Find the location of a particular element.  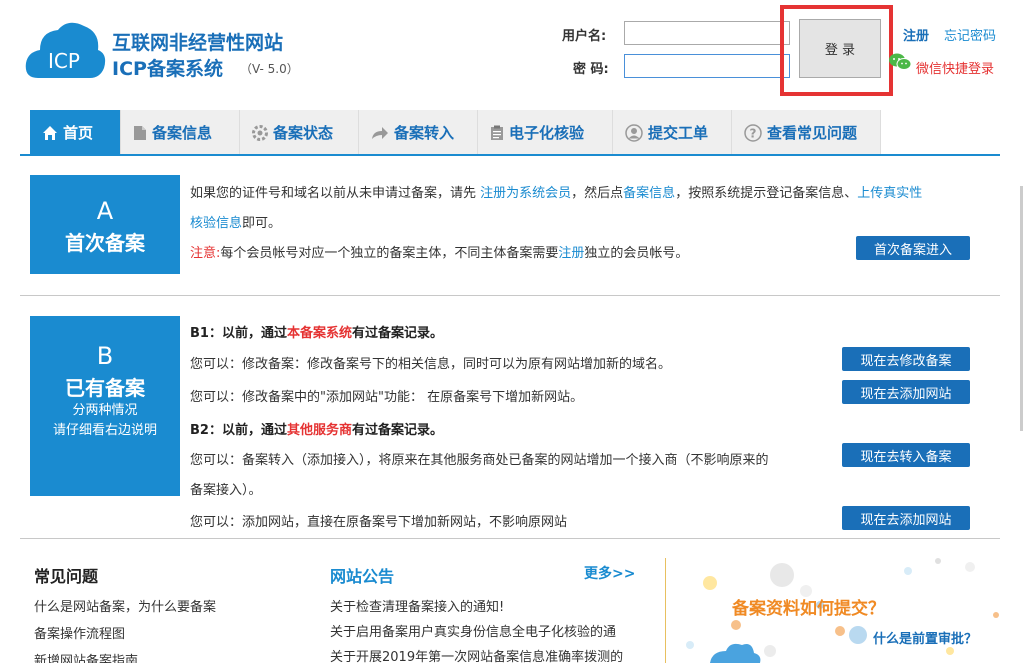

faq-item: 什么是网站备案，为什么要备案 is located at coordinates (125, 605).